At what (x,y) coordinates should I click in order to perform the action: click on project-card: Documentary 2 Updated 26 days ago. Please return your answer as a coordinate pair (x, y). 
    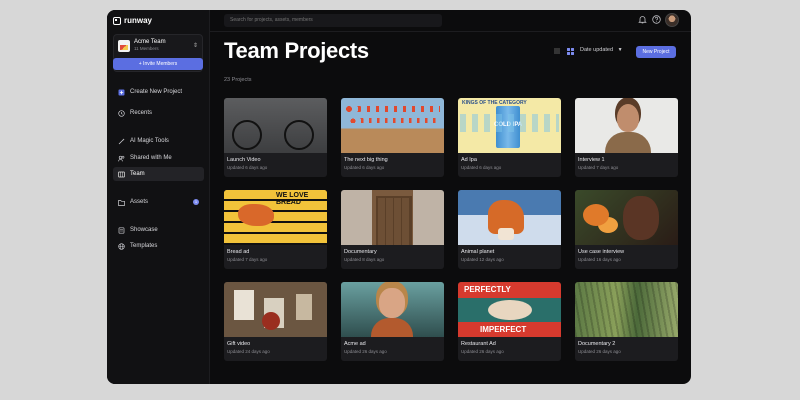
    Looking at the image, I should click on (626, 321).